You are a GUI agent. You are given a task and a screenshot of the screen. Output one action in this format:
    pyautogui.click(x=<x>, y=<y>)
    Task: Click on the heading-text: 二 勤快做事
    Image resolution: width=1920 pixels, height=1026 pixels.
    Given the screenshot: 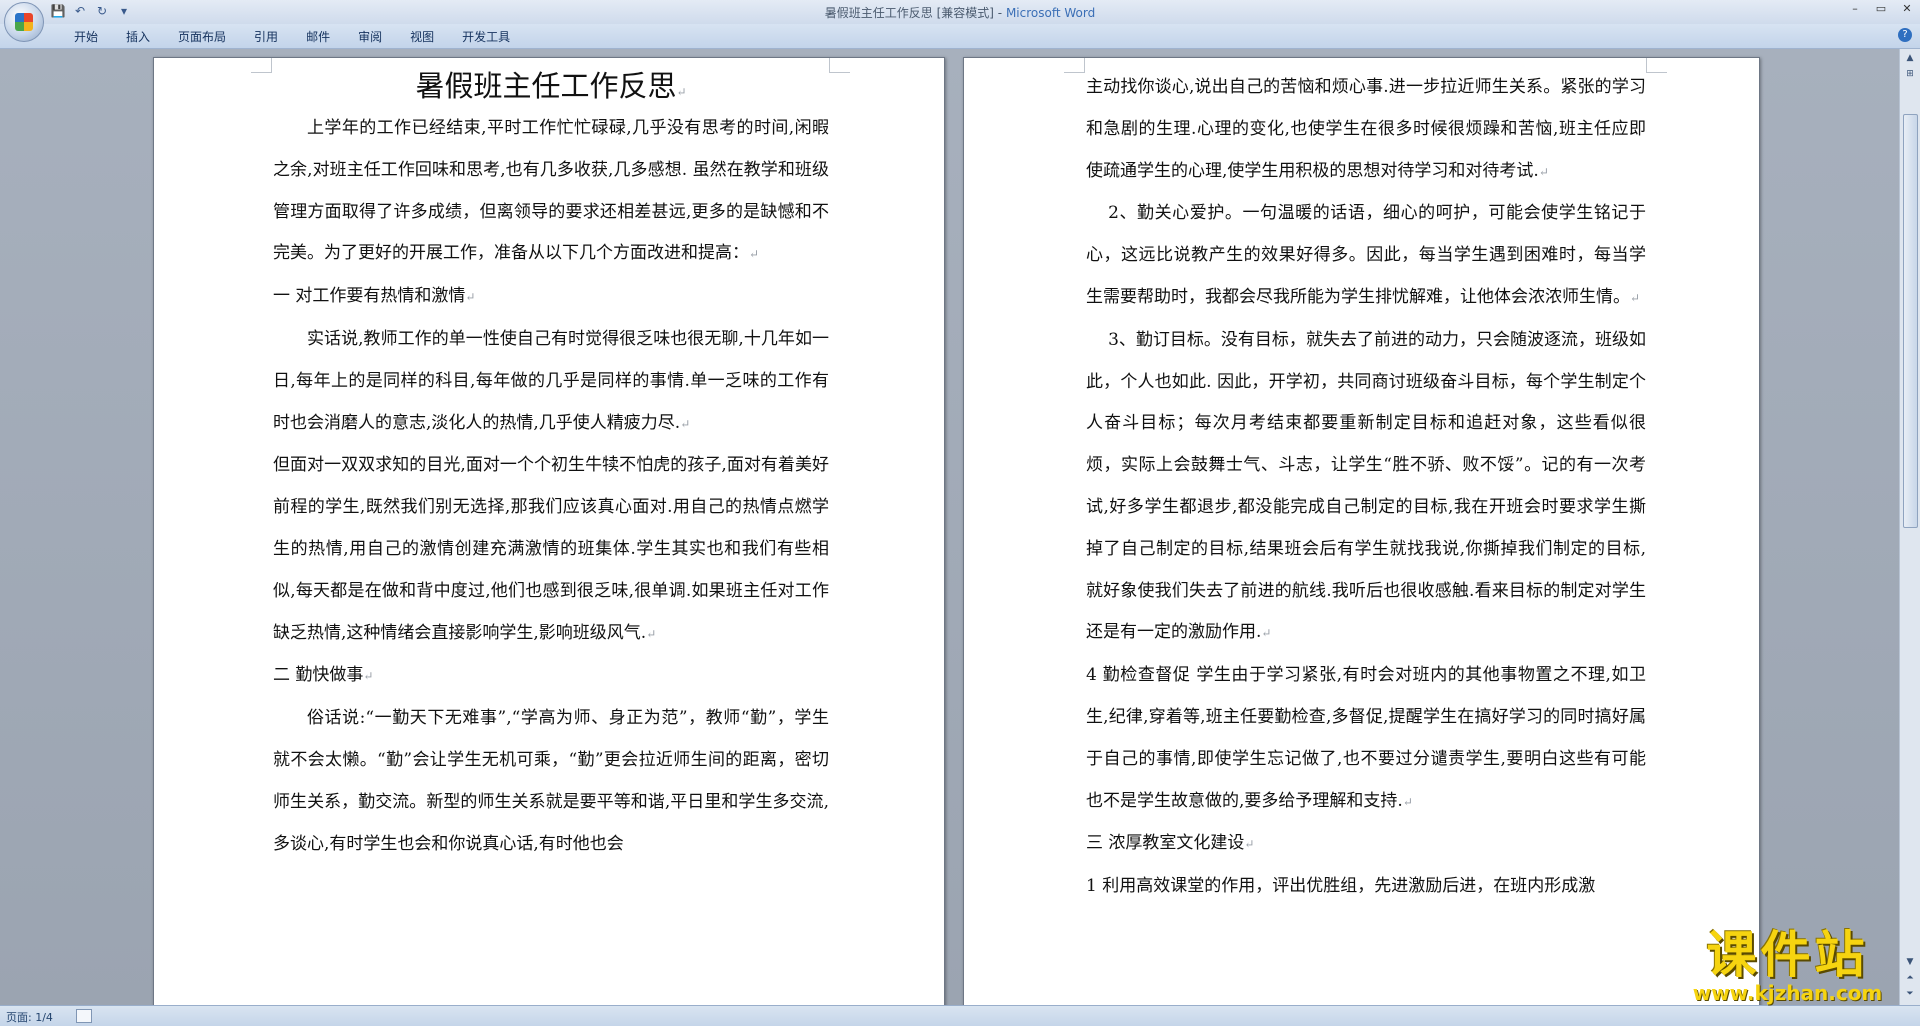 What is the action you would take?
    pyautogui.click(x=318, y=675)
    